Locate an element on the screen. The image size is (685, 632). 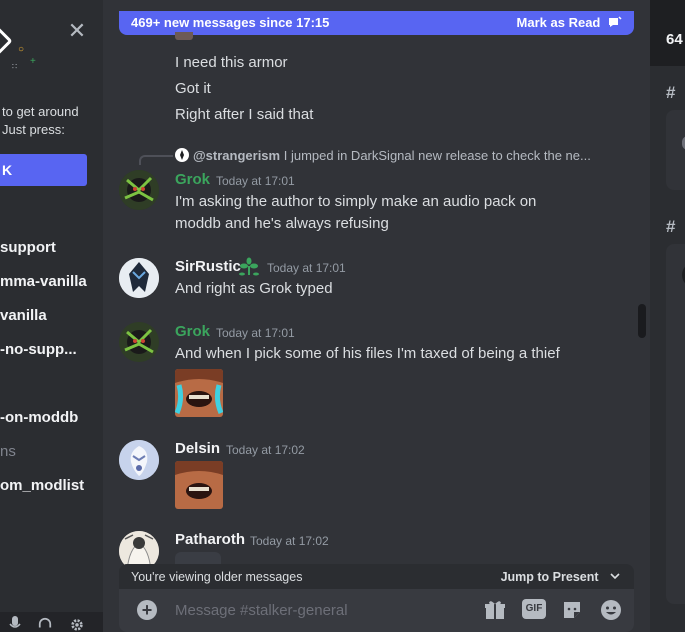
message-text: And right as Grok typed is located at coordinates (254, 288).